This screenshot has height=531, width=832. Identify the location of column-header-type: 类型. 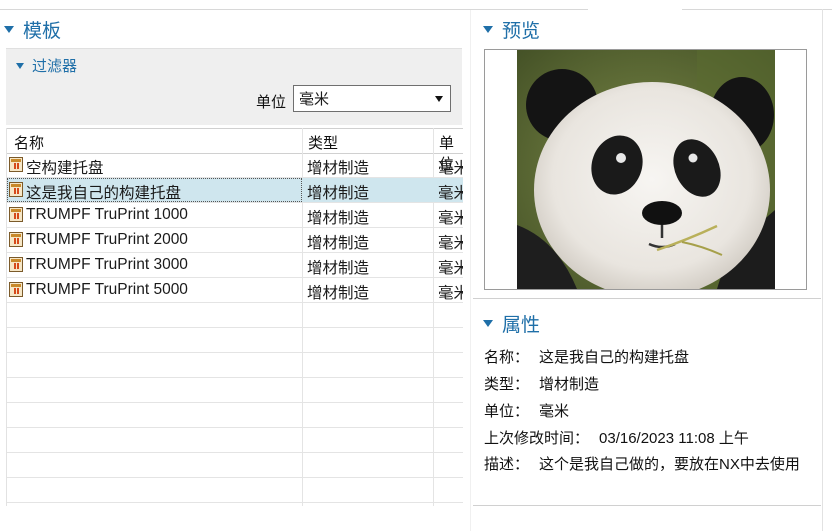
(323, 142).